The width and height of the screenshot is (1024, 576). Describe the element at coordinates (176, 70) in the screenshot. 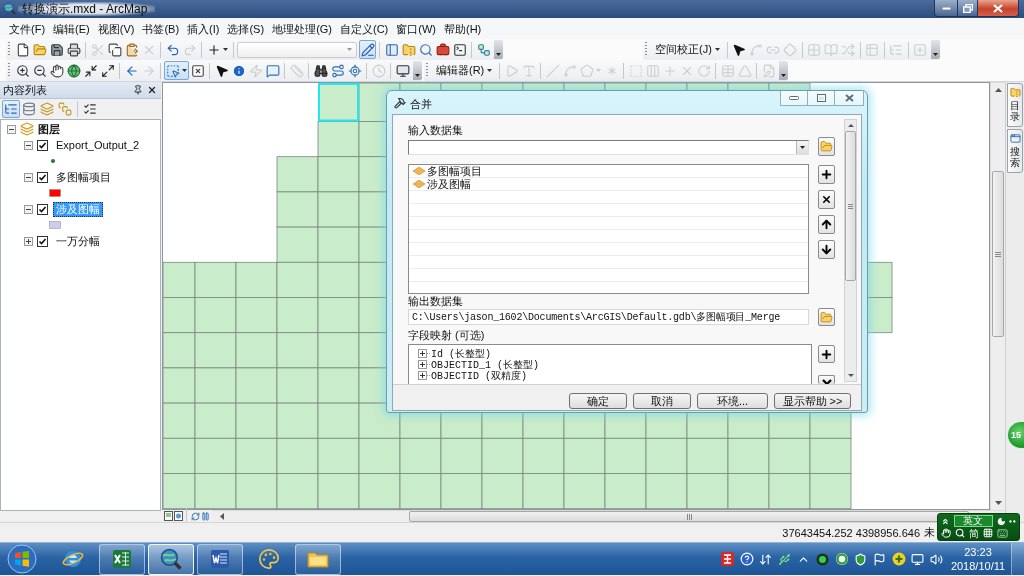

I see `select-features-button` at that location.